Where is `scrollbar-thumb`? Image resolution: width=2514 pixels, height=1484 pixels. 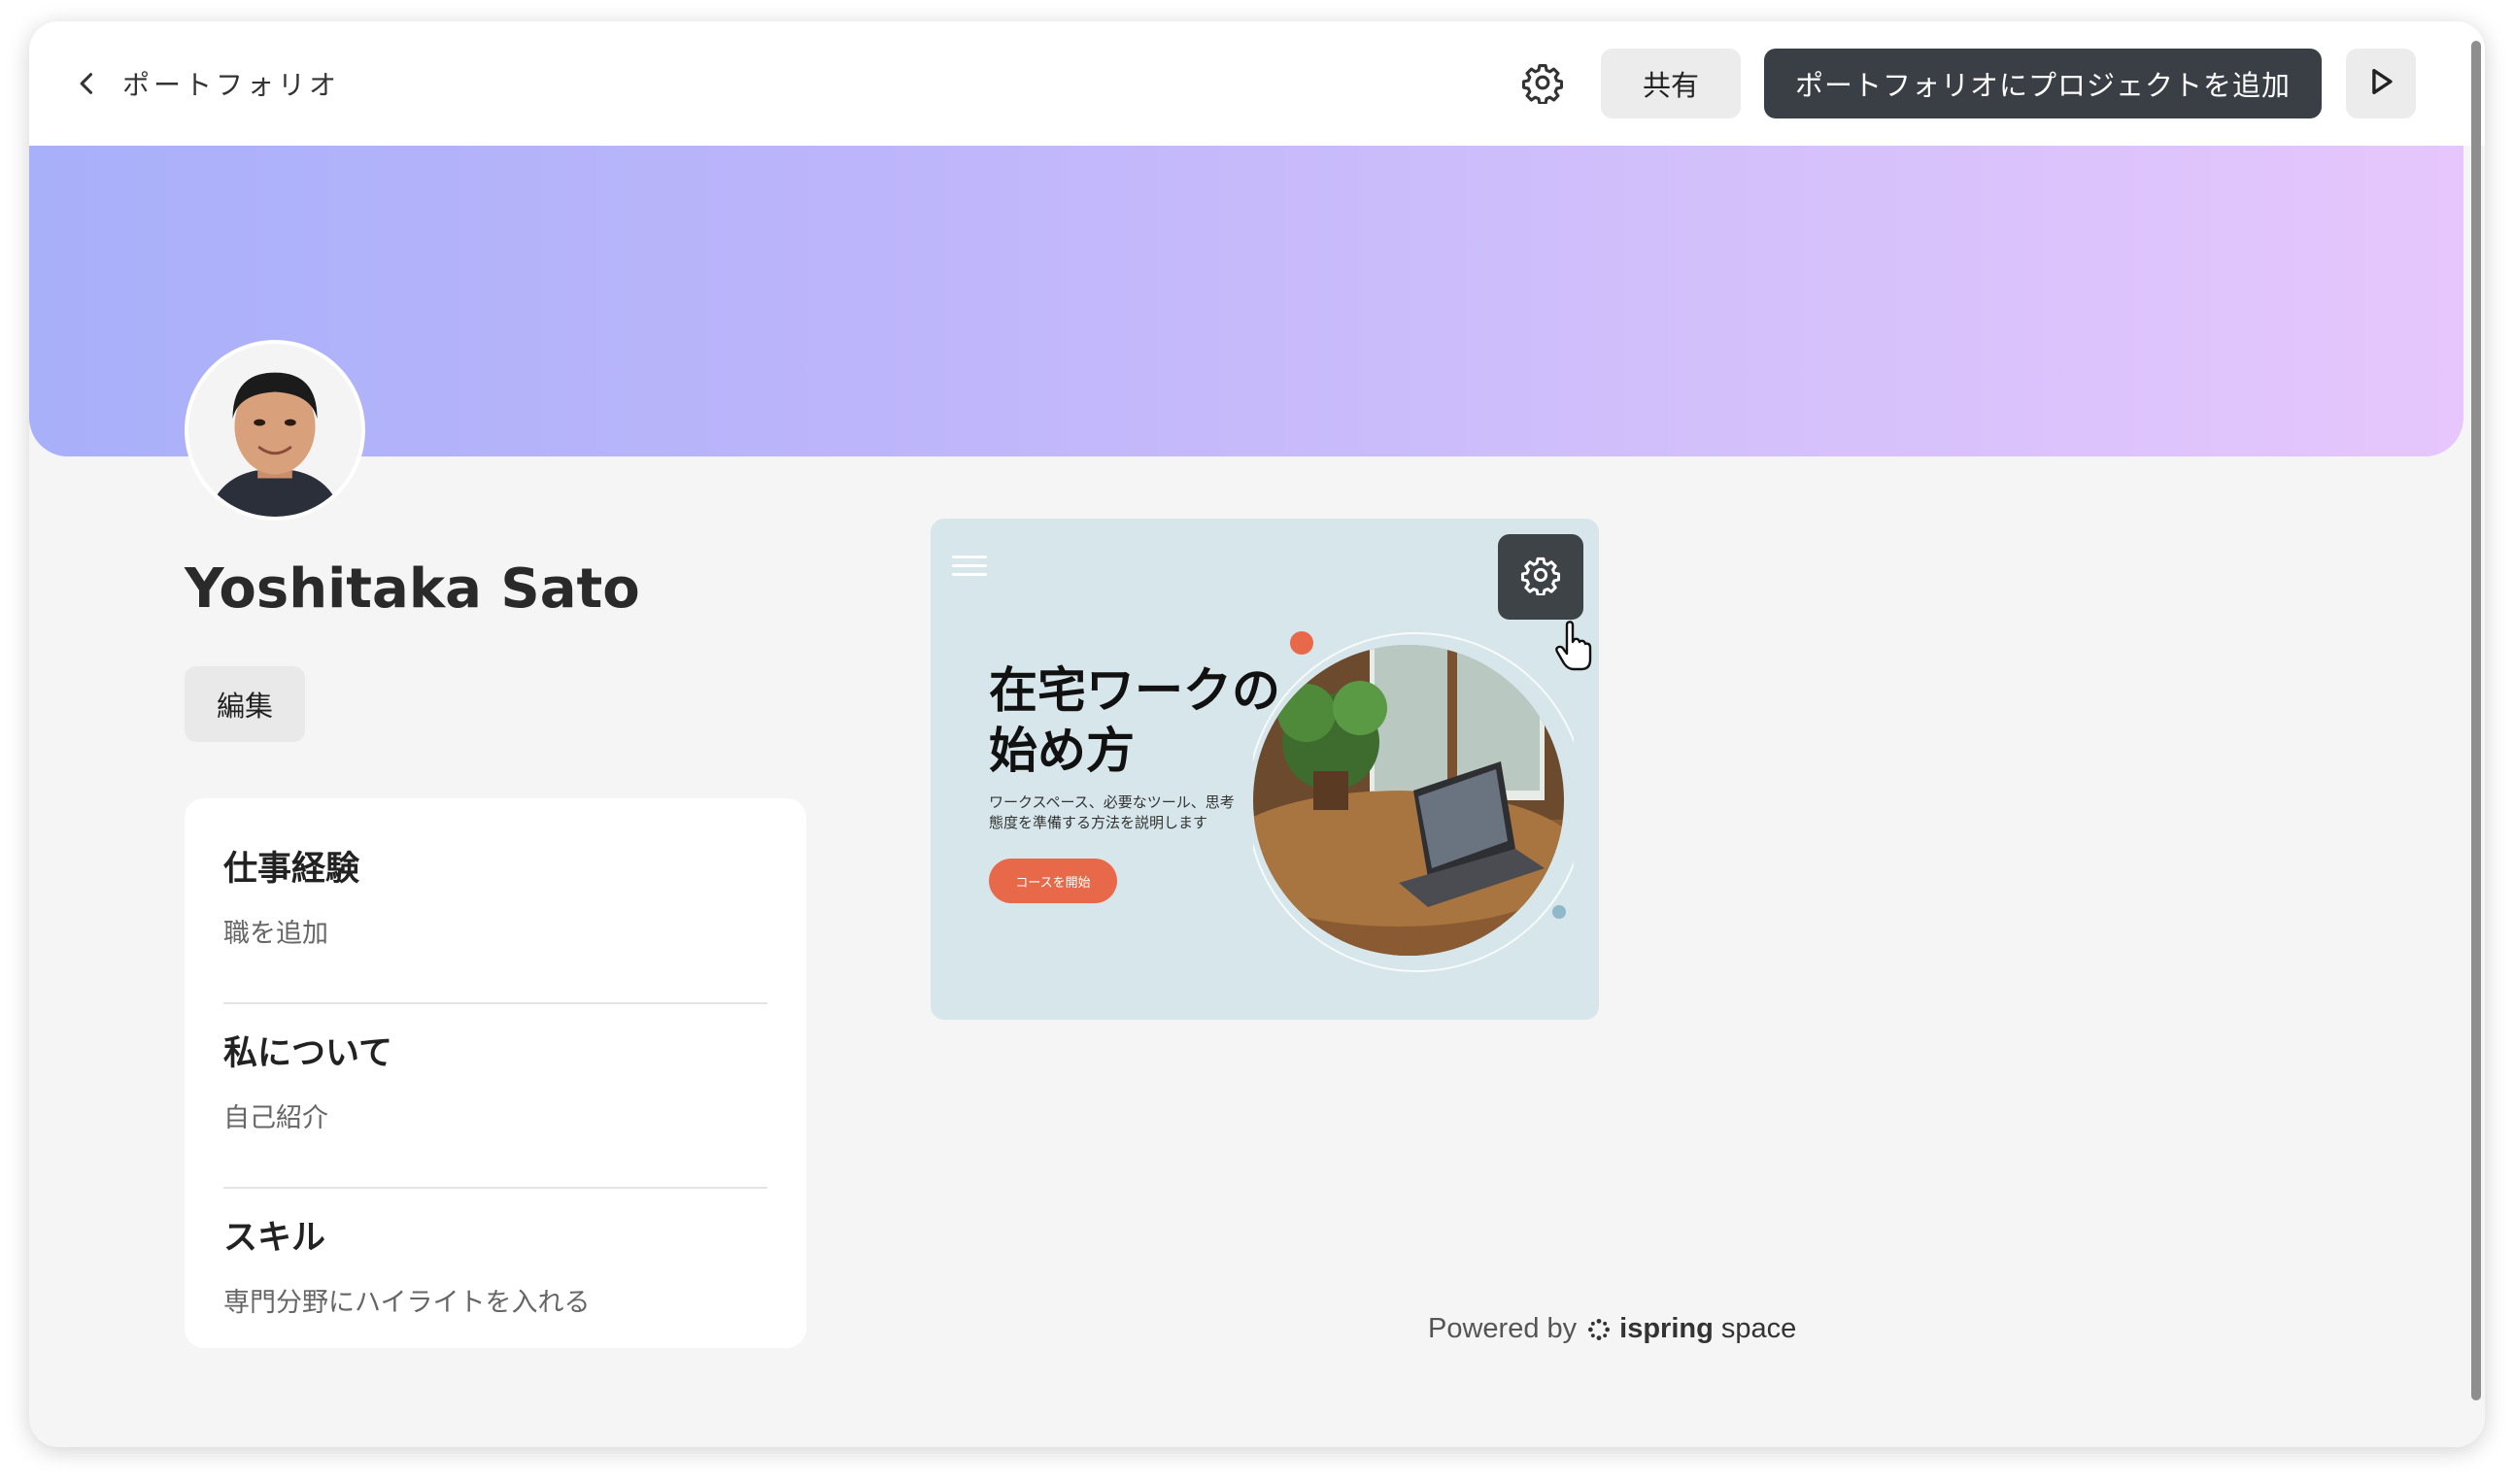 scrollbar-thumb is located at coordinates (2476, 720).